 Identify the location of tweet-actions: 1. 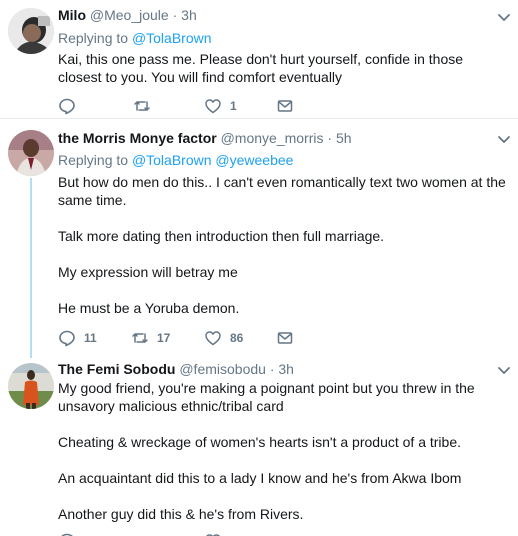
(208, 106).